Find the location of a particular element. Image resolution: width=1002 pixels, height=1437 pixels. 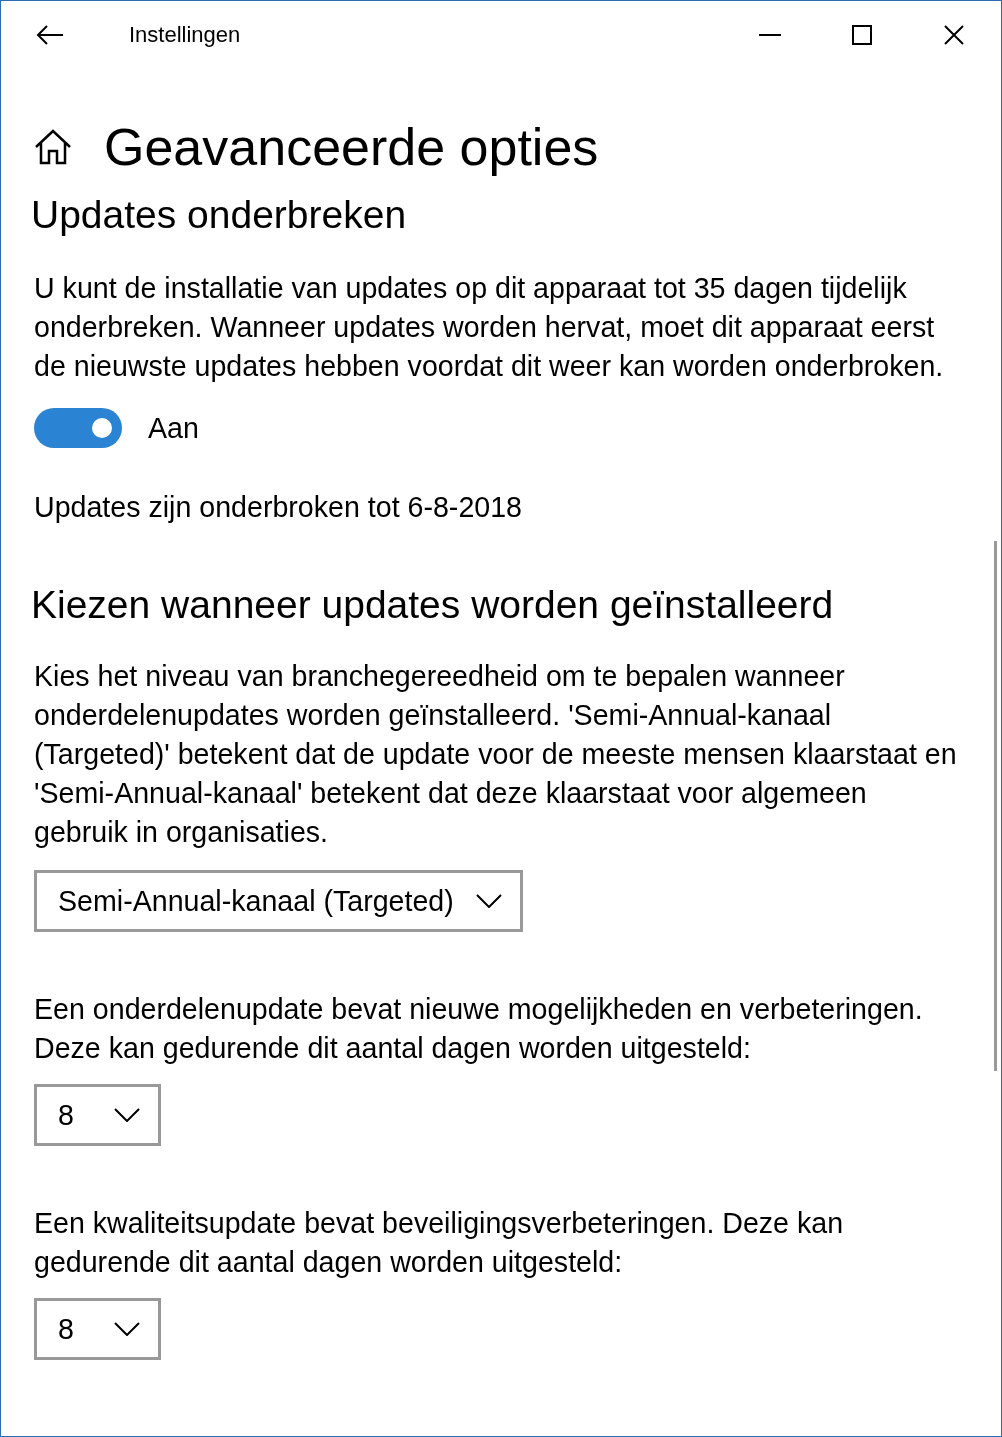

description-text: Een kwaliteitsupdate bevat beveiligingsverbeteringen. Deze kan gedurende dit aantal dagen worden uitgesteld: is located at coordinates (439, 1243).